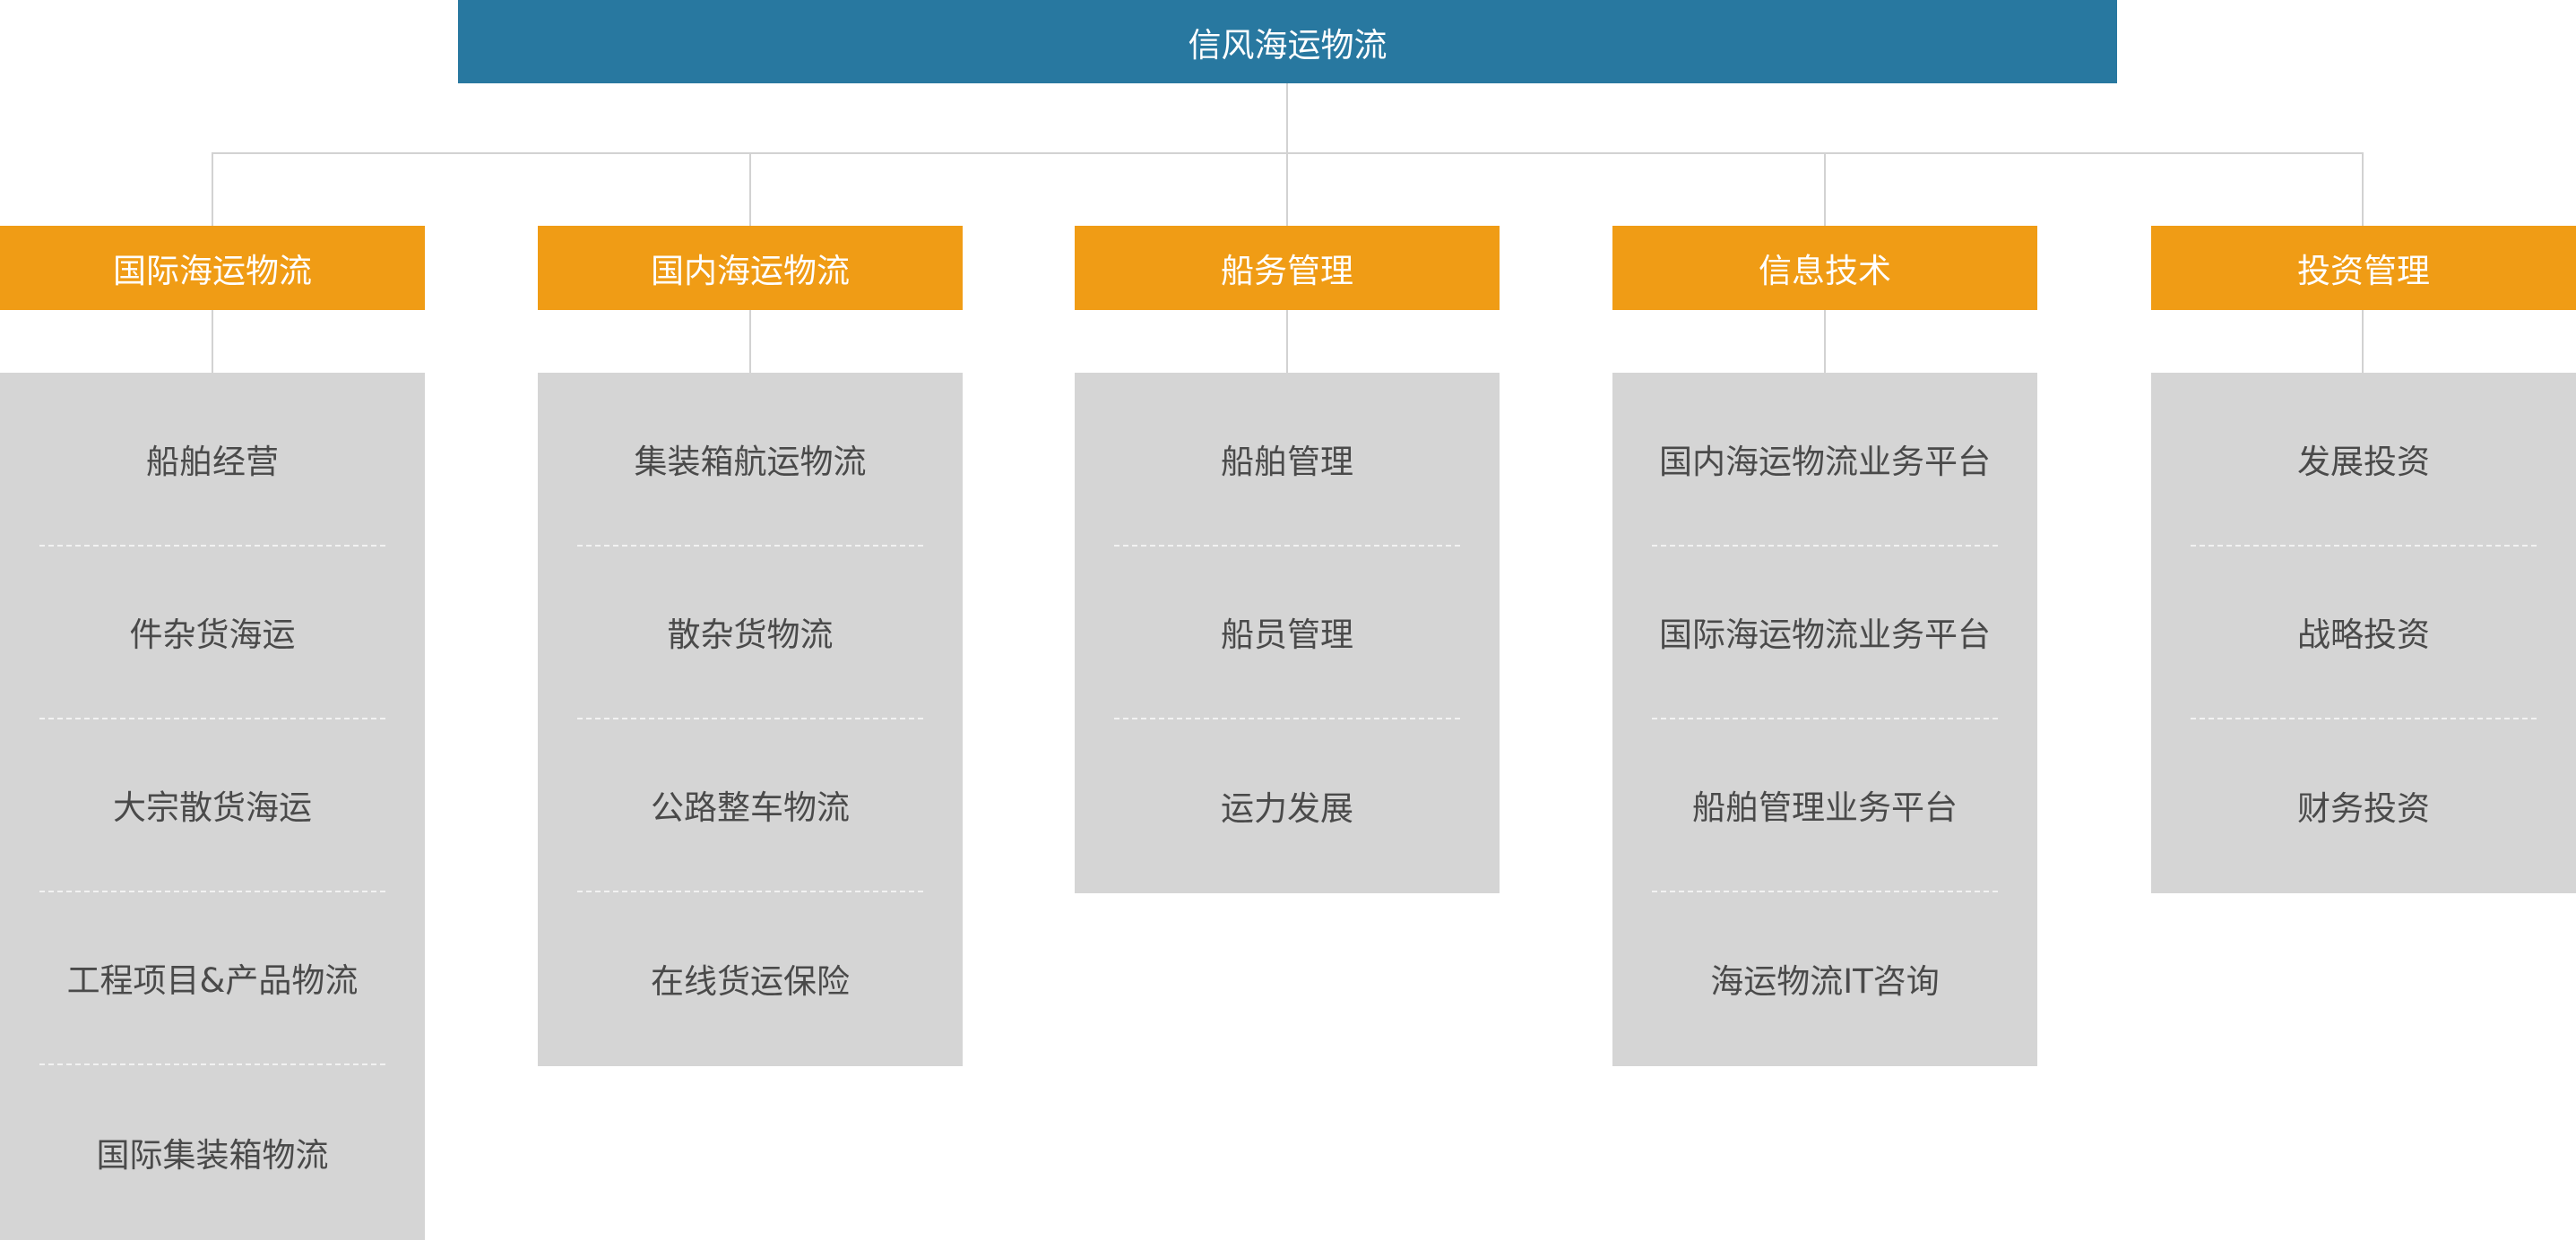  I want to click on panel-domestic-shipping: 集装箱航运物流 散杂货物流 公路整车物流 在线货运保险, so click(750, 720).